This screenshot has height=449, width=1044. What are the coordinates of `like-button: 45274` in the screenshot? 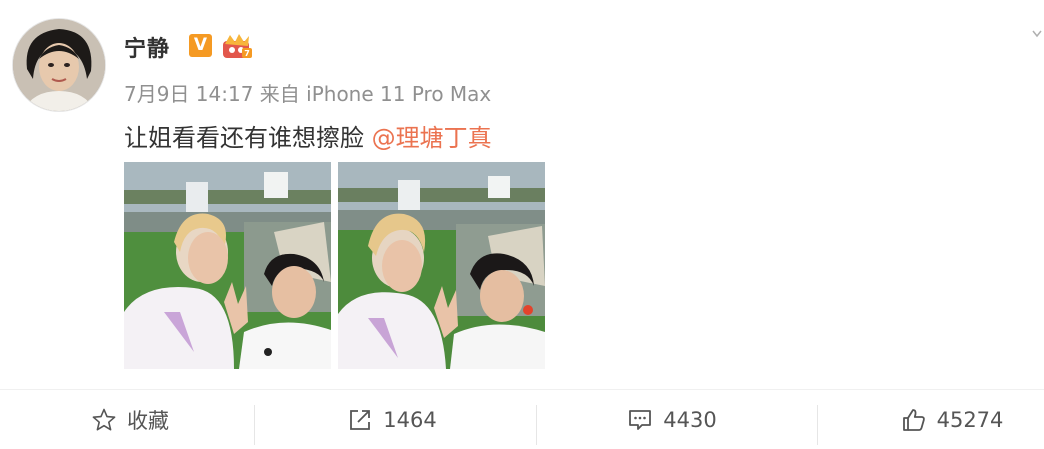 It's located at (933, 419).